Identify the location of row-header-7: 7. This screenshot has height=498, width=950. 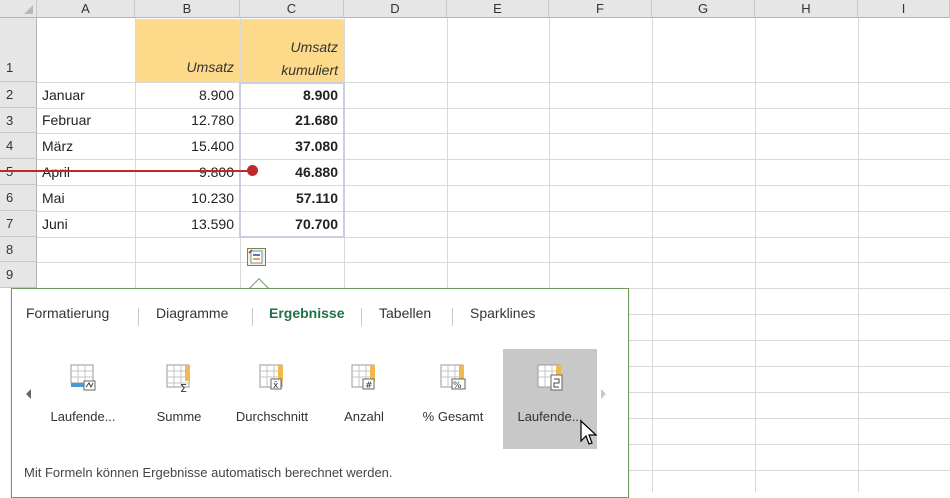
(18, 224).